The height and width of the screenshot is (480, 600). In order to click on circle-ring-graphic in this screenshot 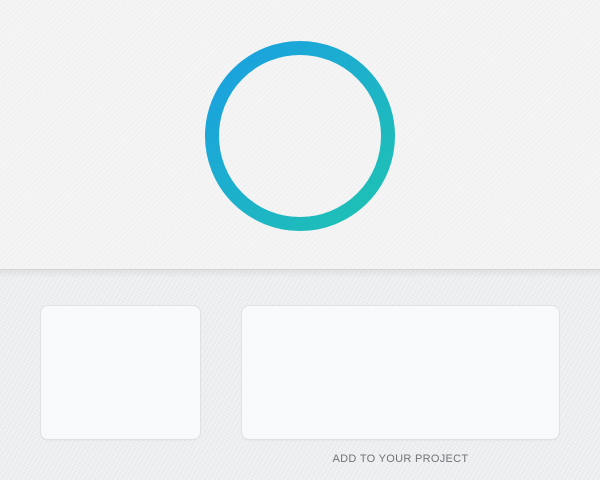, I will do `click(300, 136)`.